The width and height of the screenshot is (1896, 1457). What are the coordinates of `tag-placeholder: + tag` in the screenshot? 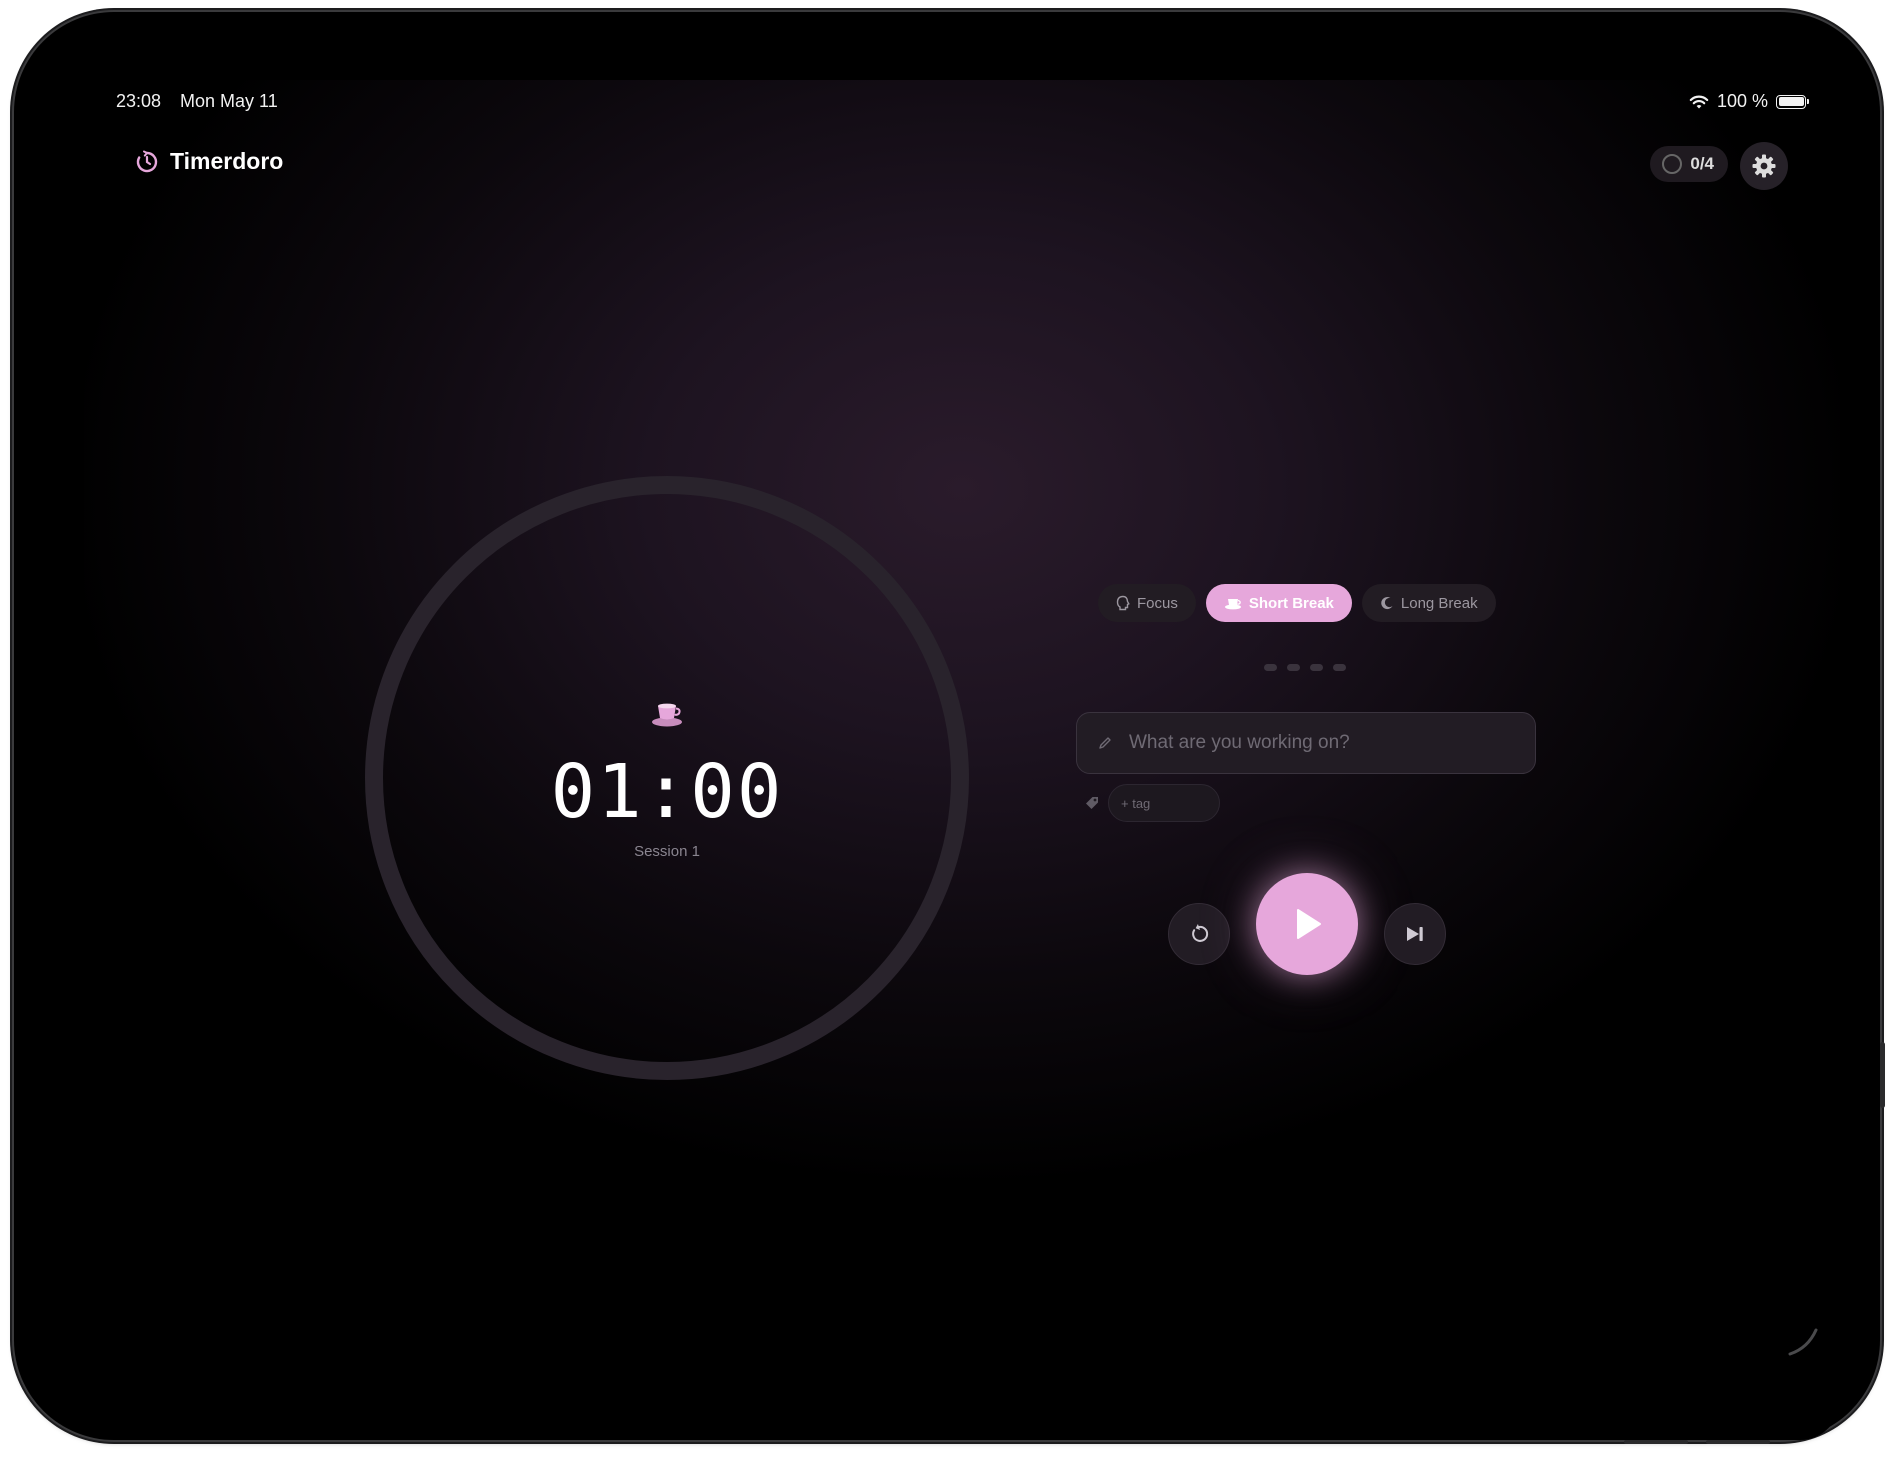 It's located at (1136, 803).